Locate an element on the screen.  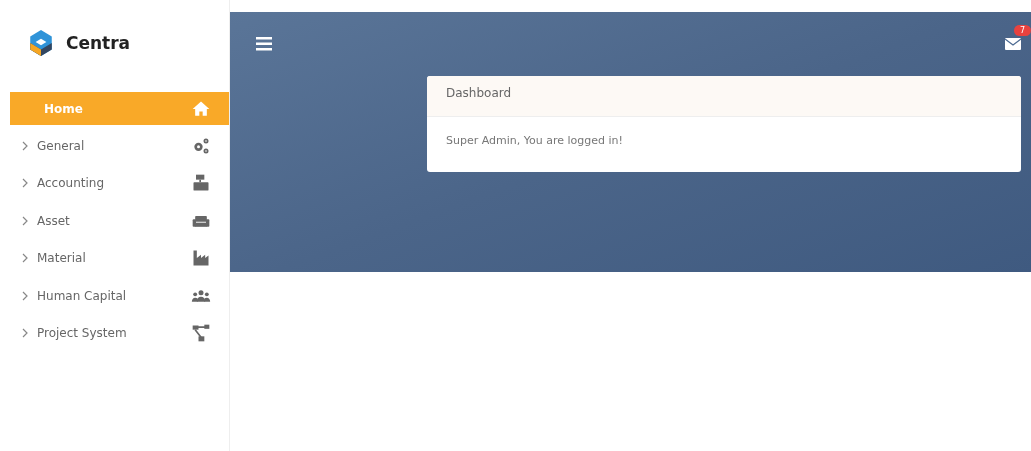
brand-name: Centra is located at coordinates (98, 43).